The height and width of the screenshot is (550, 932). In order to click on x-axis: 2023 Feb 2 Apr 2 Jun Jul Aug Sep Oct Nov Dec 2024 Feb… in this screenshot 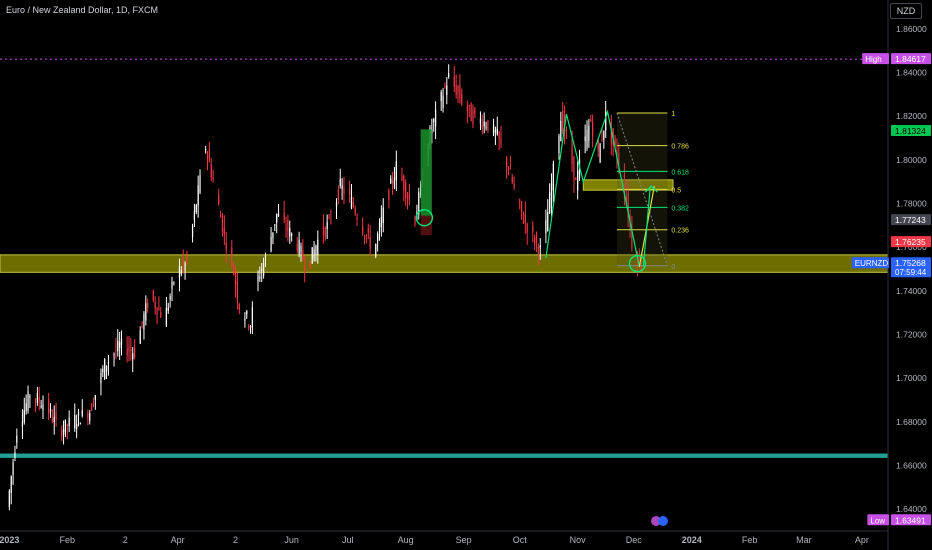, I will do `click(444, 537)`.